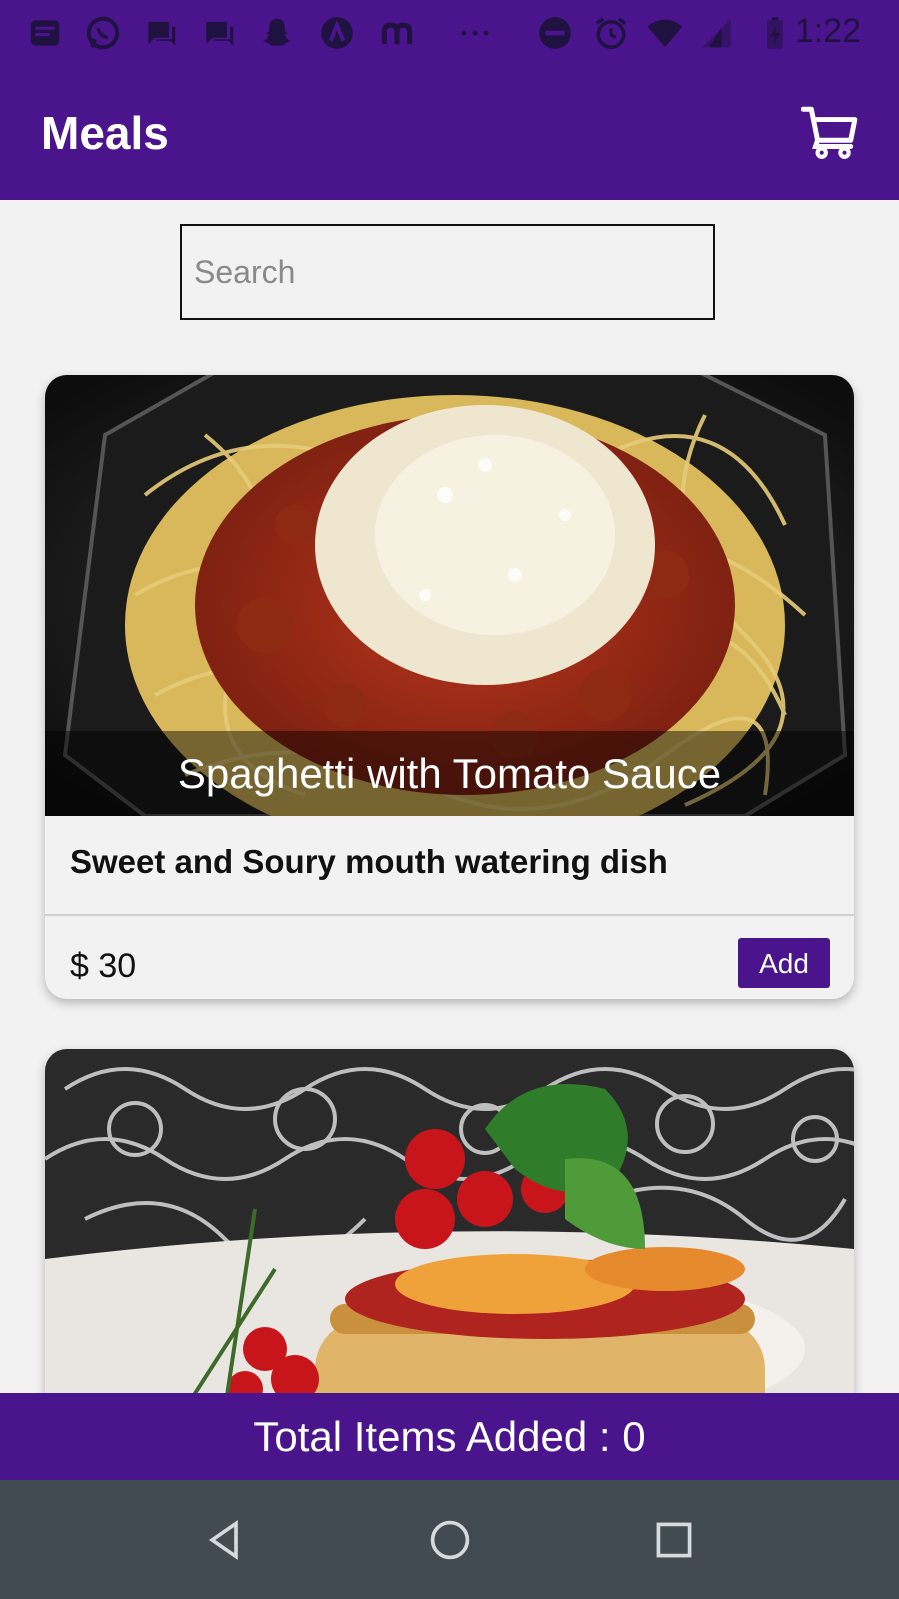  I want to click on meal-title: Spaghetti with Tomato Sauce, so click(449, 773).